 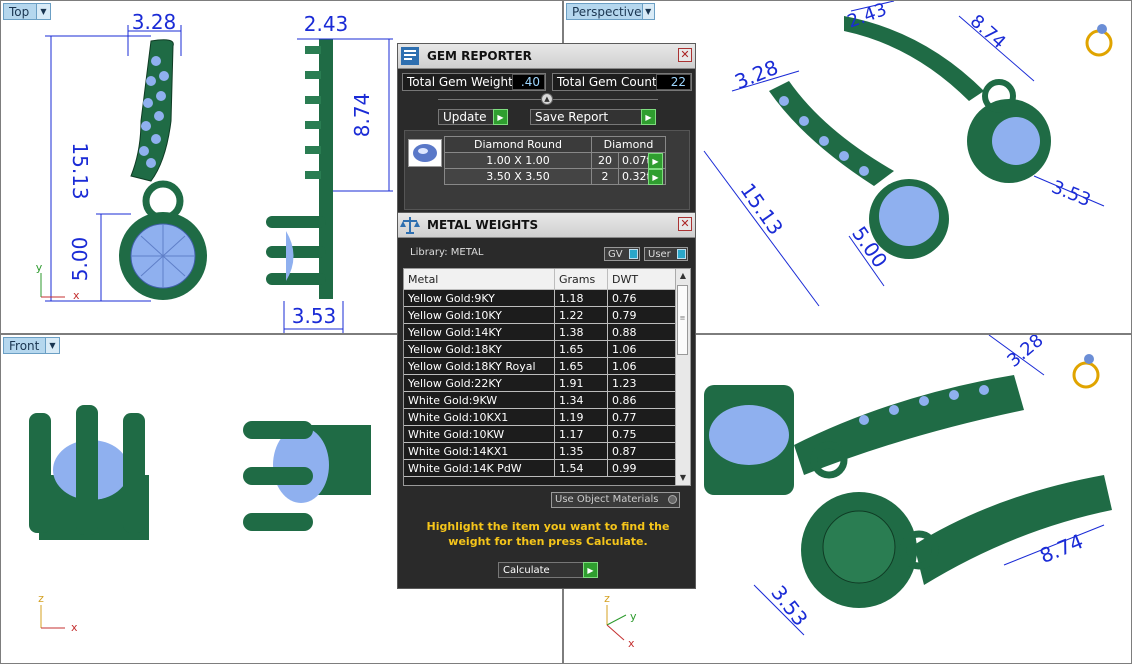 What do you see at coordinates (326, 24) in the screenshot?
I see `dim-label: 2.43` at bounding box center [326, 24].